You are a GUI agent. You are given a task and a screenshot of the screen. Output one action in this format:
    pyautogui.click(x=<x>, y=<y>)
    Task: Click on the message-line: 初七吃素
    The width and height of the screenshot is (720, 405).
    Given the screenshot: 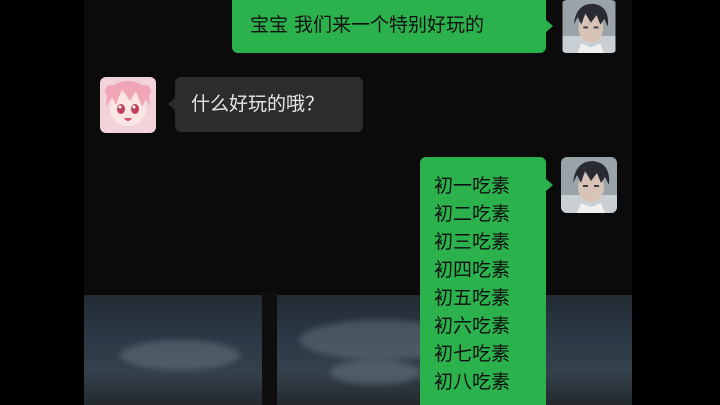 What is the action you would take?
    pyautogui.click(x=472, y=354)
    